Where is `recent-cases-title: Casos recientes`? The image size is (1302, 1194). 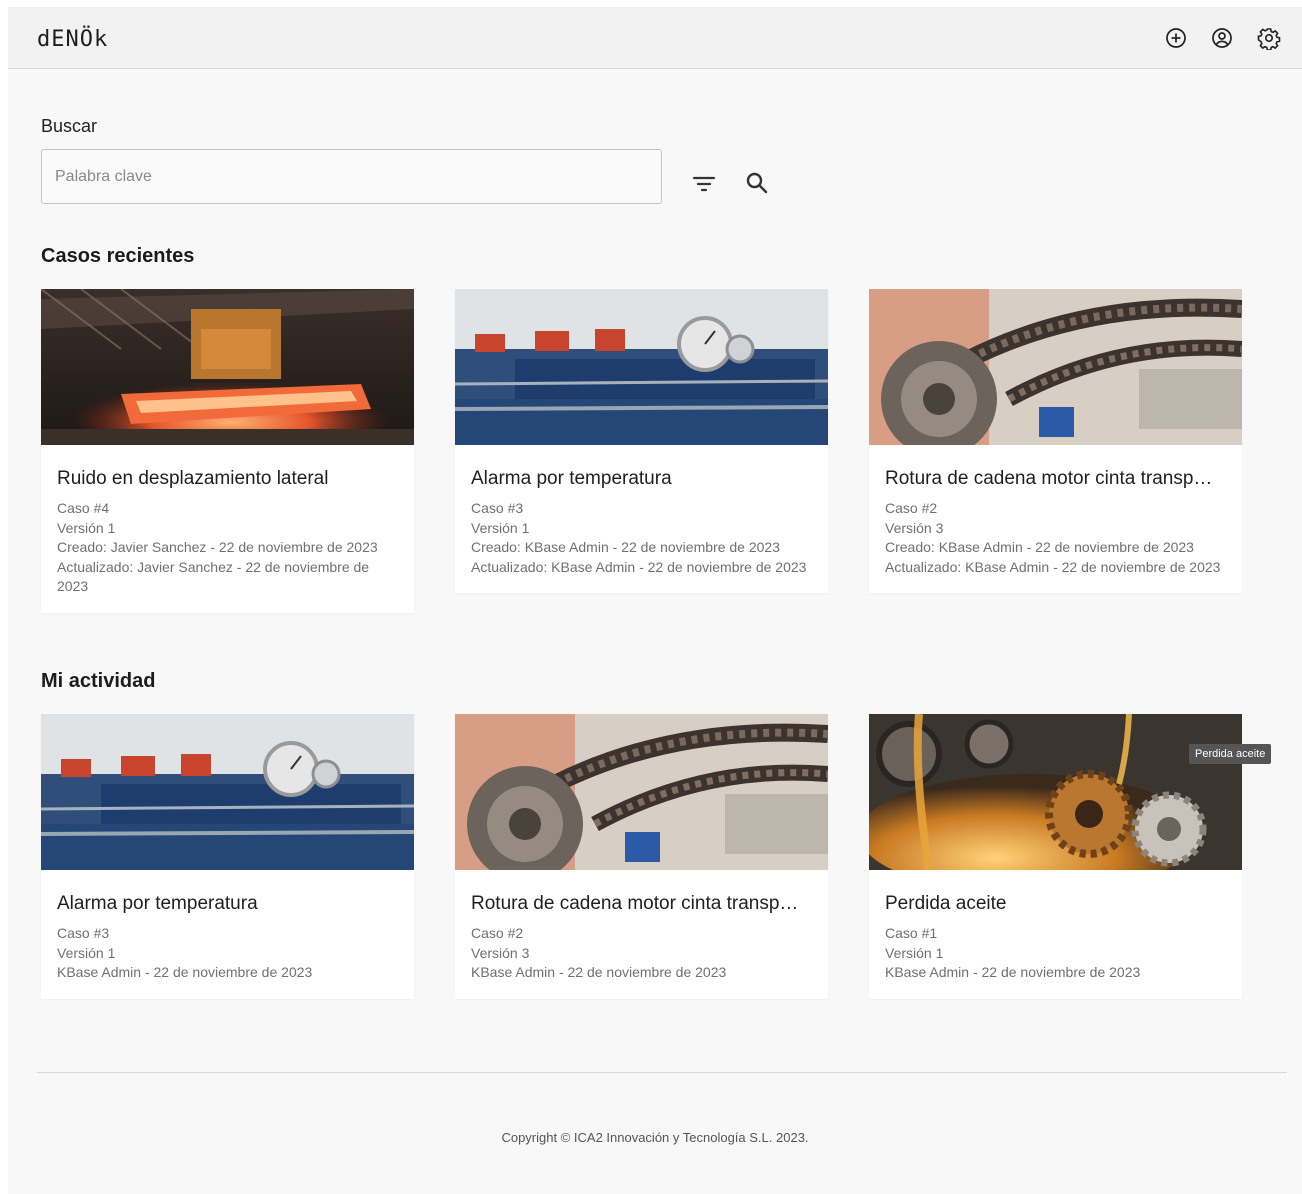 recent-cases-title: Casos recientes is located at coordinates (118, 256).